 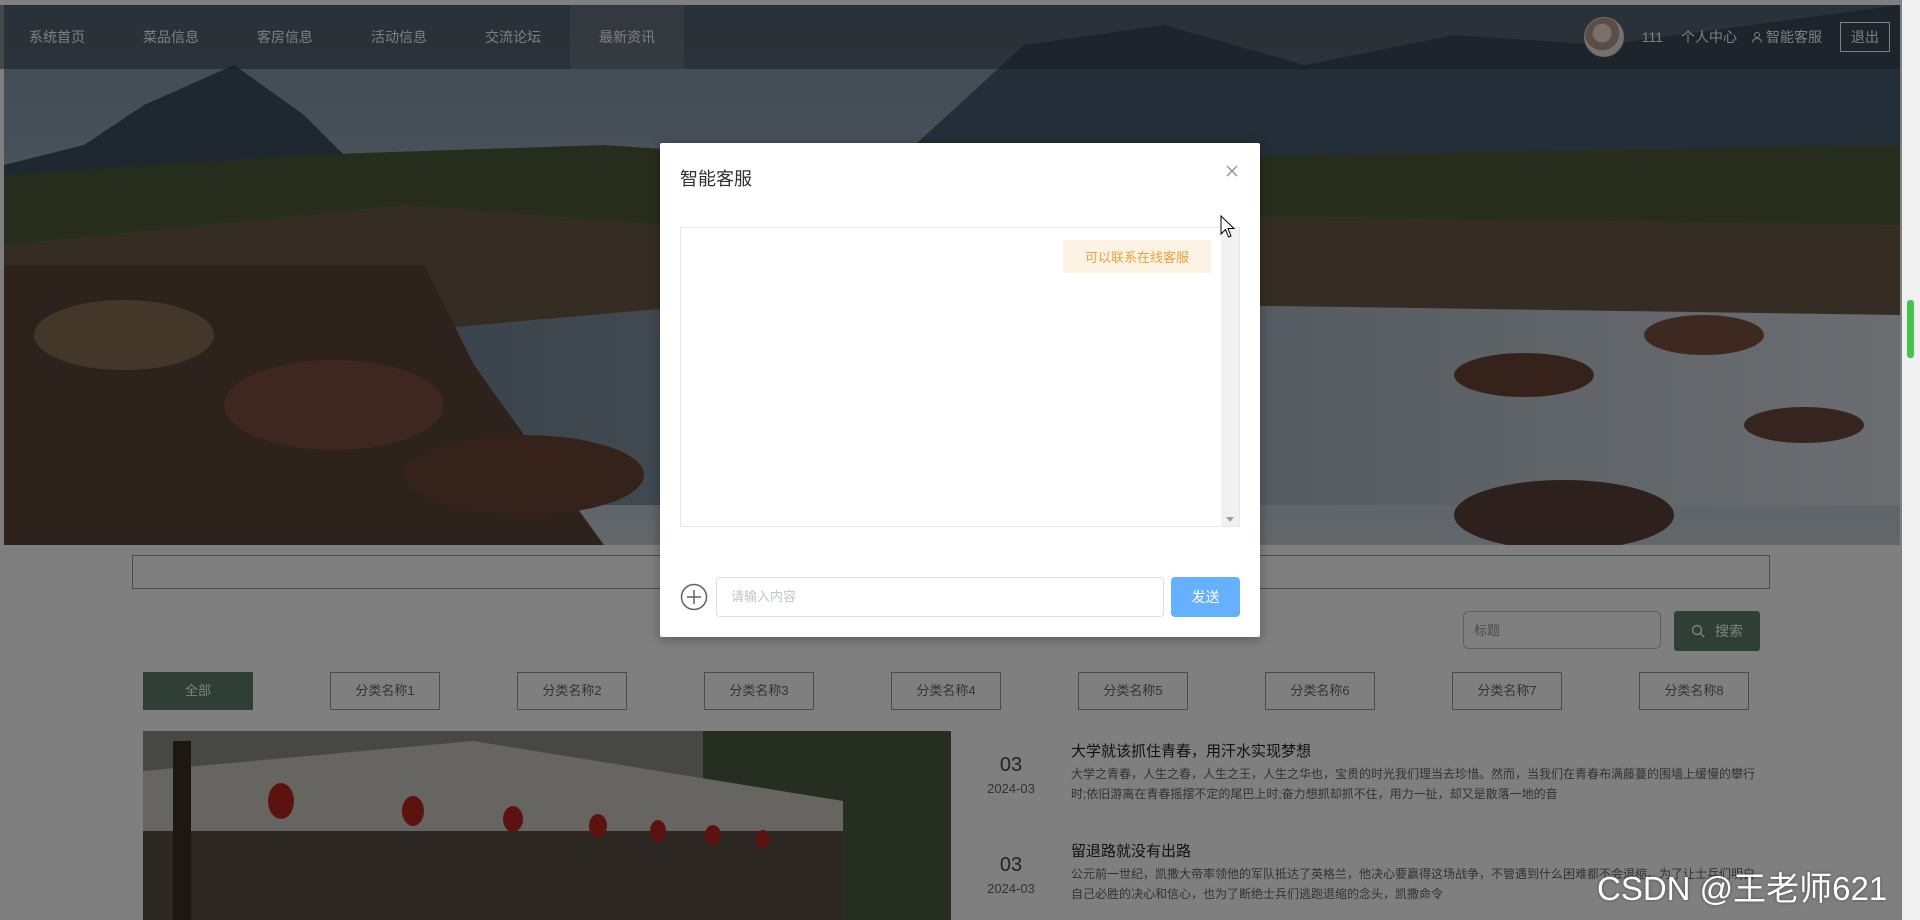 I want to click on add-circle-icon, so click(x=694, y=597).